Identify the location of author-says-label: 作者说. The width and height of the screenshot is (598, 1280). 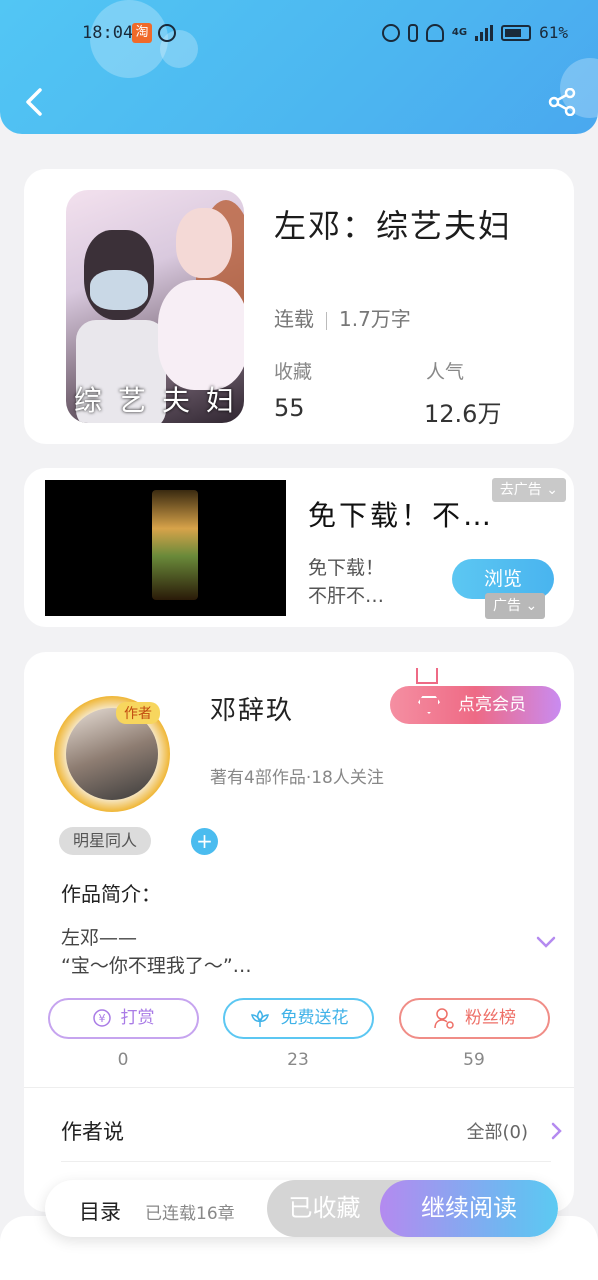
(92, 1132).